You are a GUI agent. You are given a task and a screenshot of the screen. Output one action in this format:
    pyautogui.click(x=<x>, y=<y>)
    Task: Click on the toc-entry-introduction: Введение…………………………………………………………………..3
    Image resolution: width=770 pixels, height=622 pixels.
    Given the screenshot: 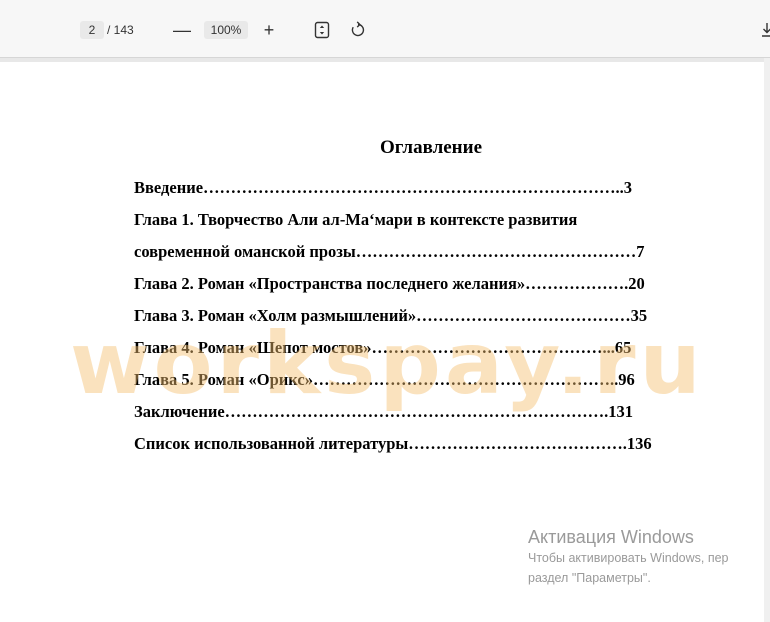 What is the action you would take?
    pyautogui.click(x=383, y=187)
    